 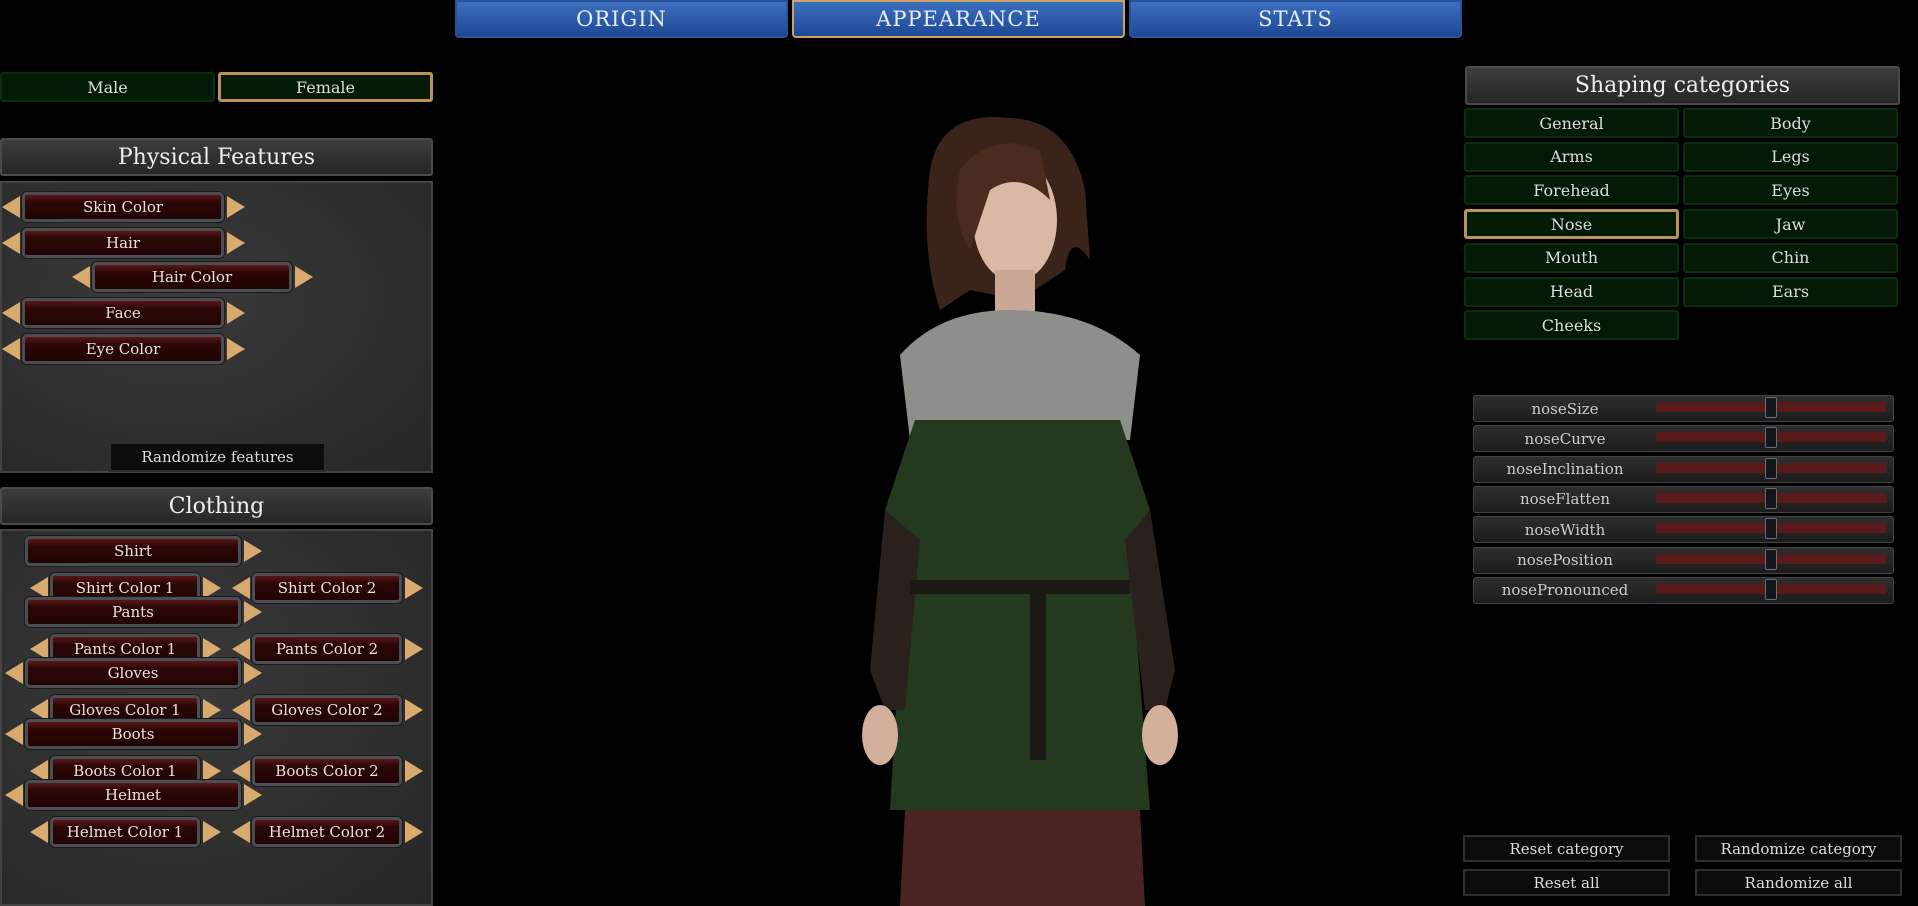 I want to click on category-chin: Chin, so click(x=1790, y=257).